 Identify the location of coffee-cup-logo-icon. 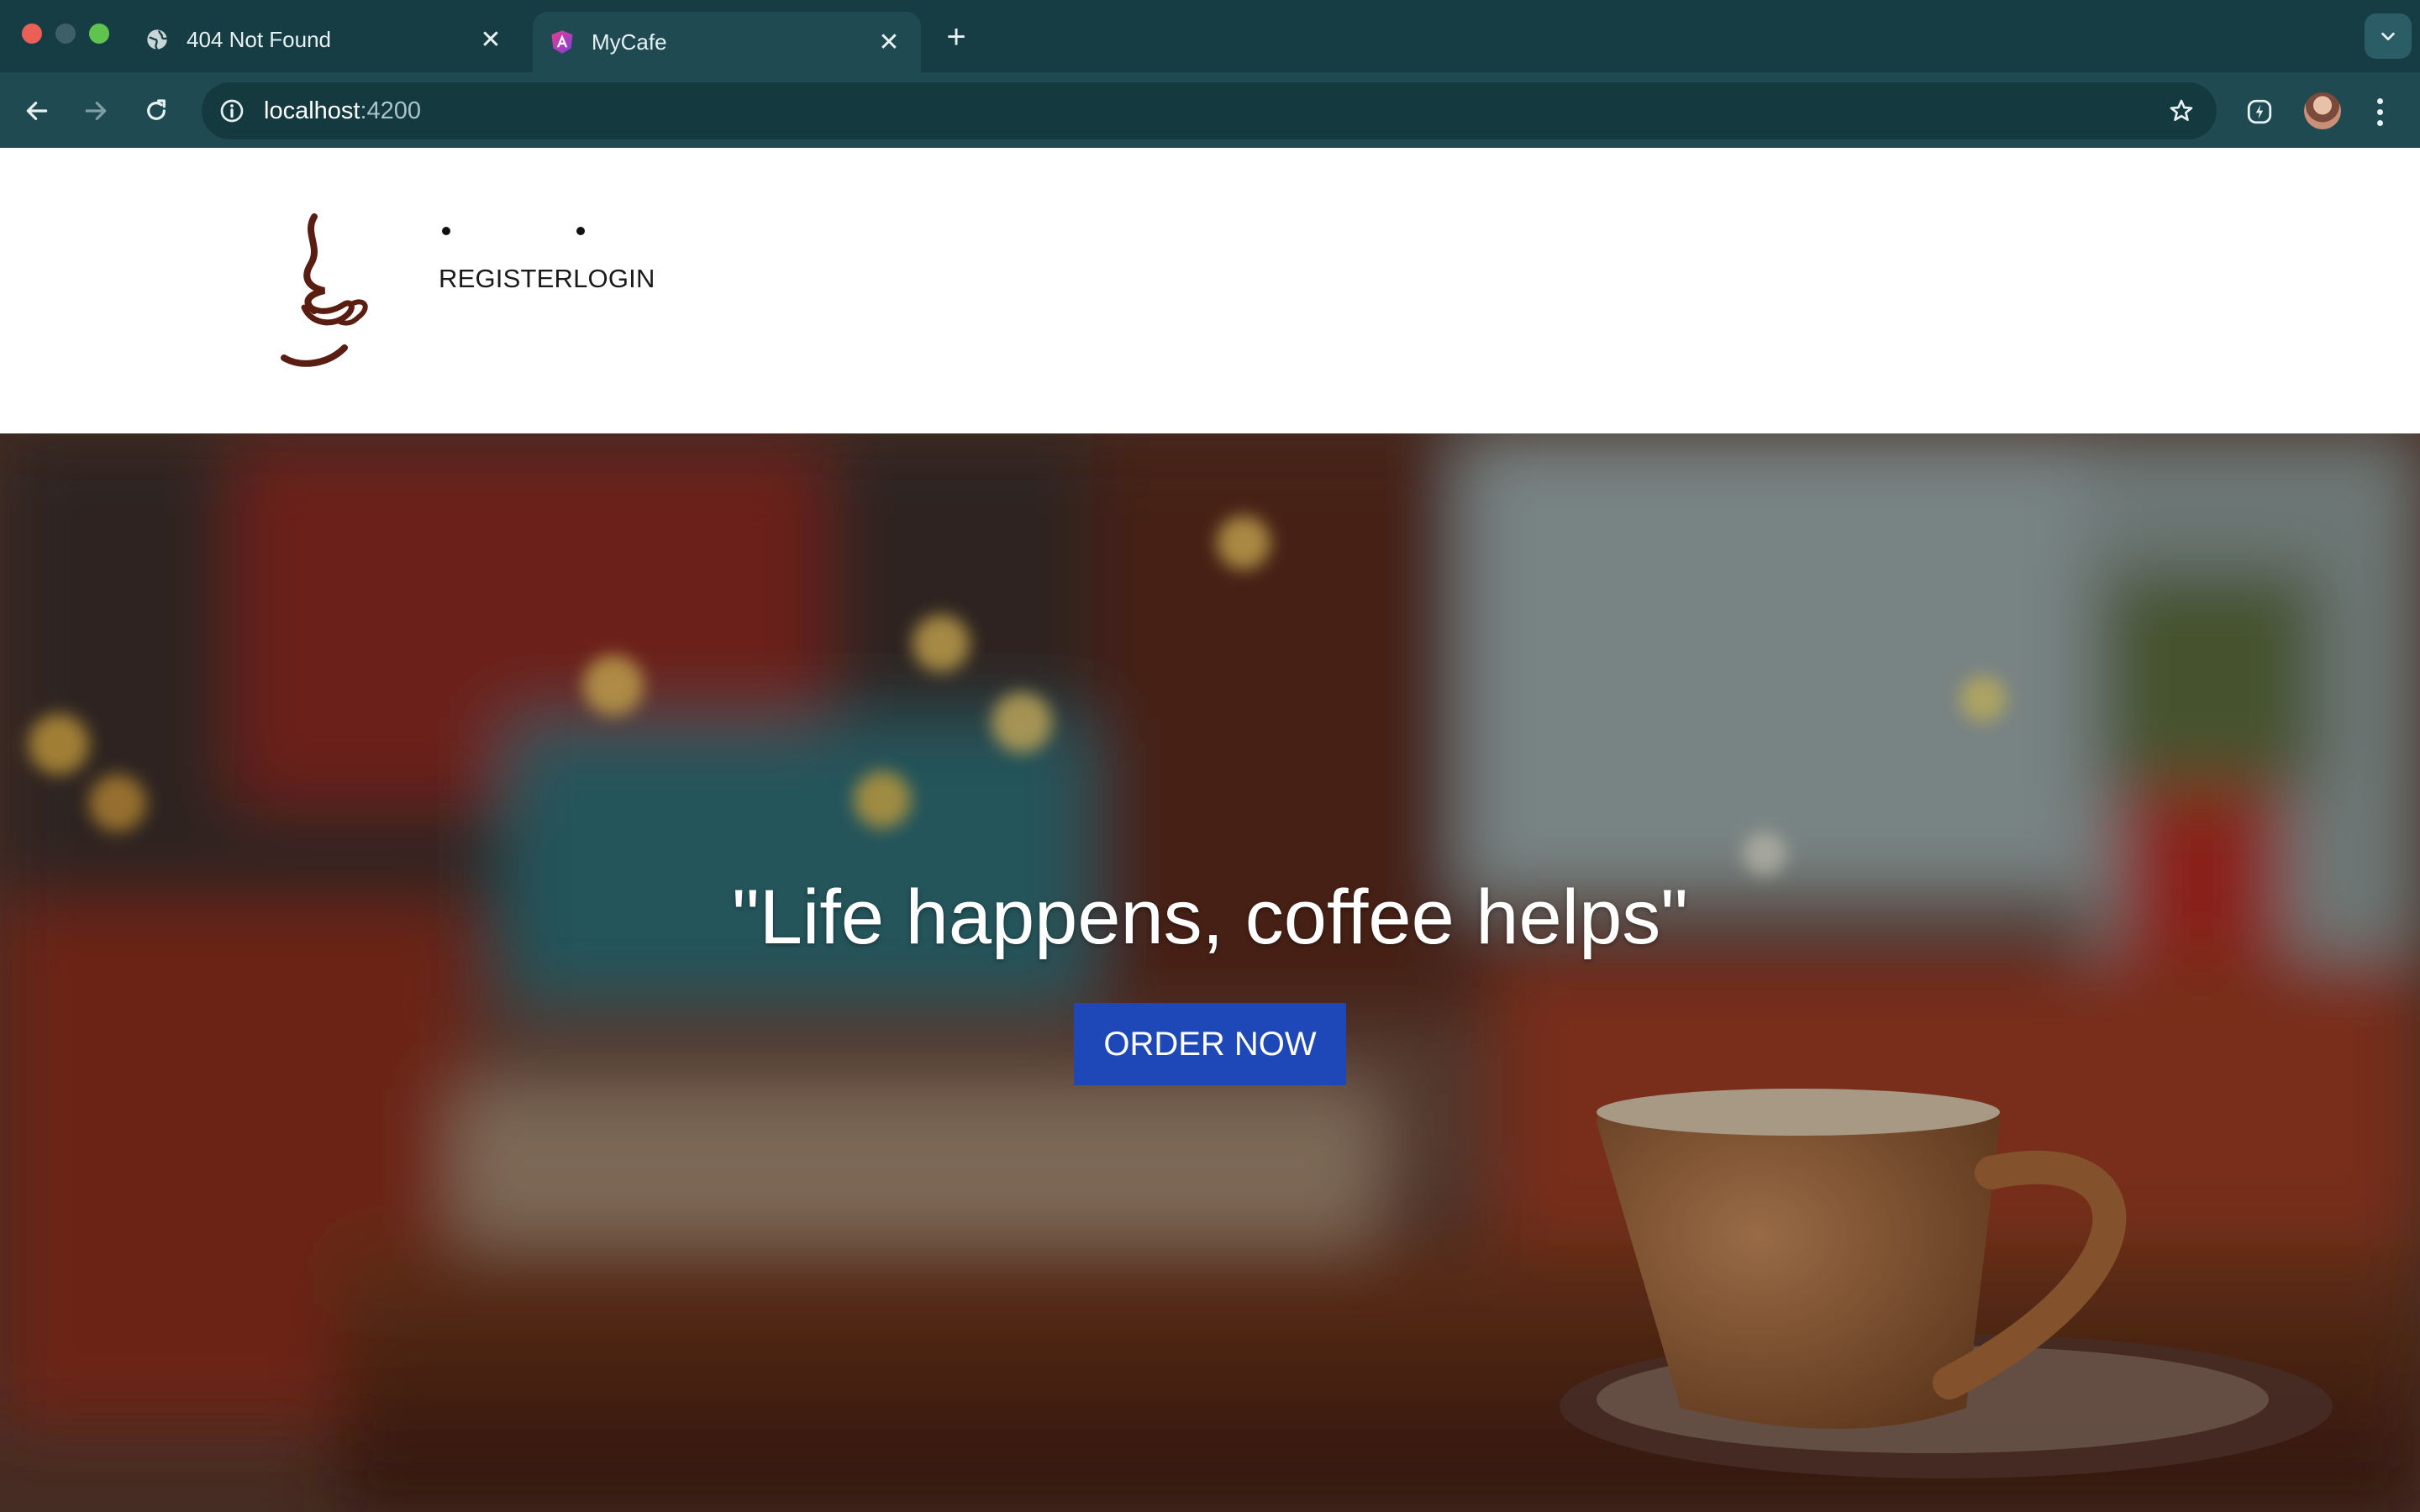
(331, 291).